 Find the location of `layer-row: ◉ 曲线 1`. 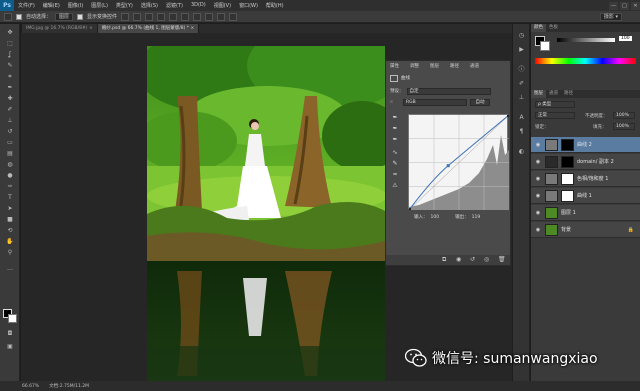

layer-row: ◉ 曲线 1 is located at coordinates (585, 196).